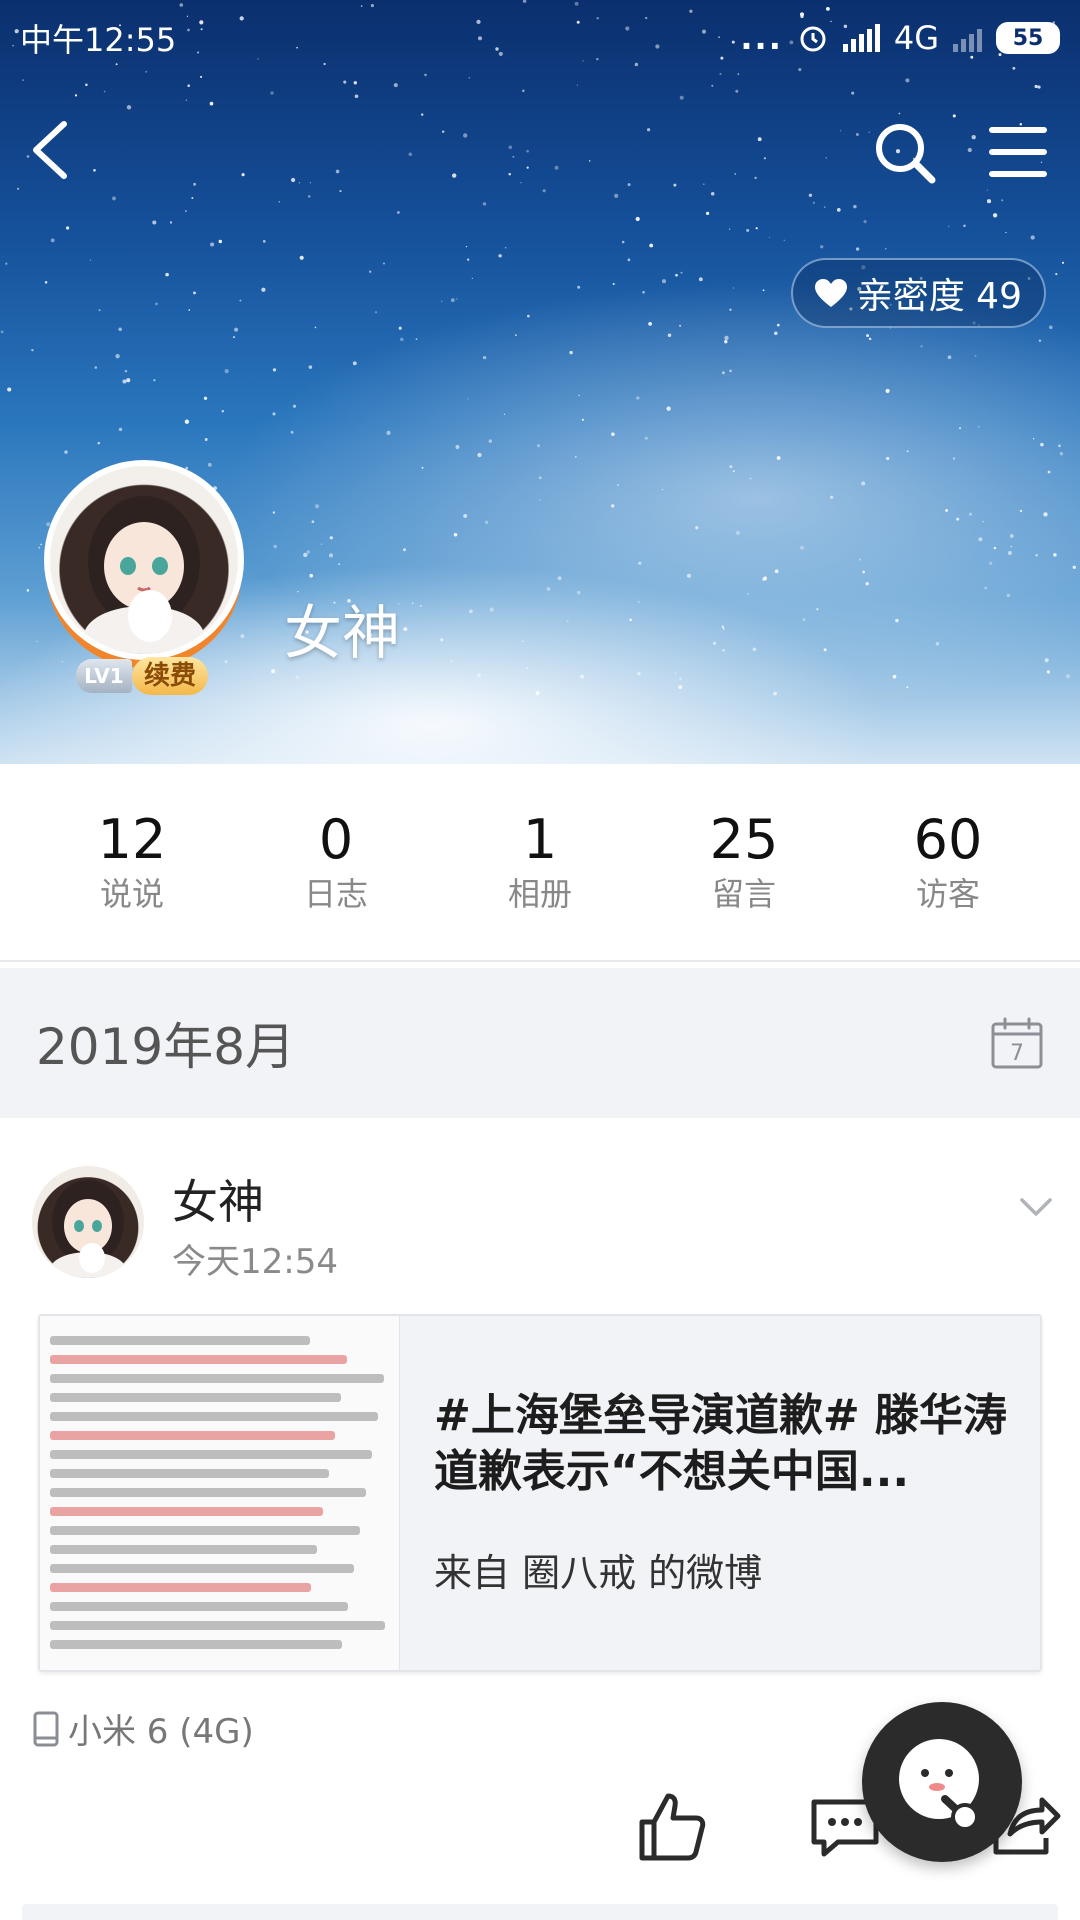 The image size is (1080, 1920). I want to click on post-author-avatar, so click(88, 1222).